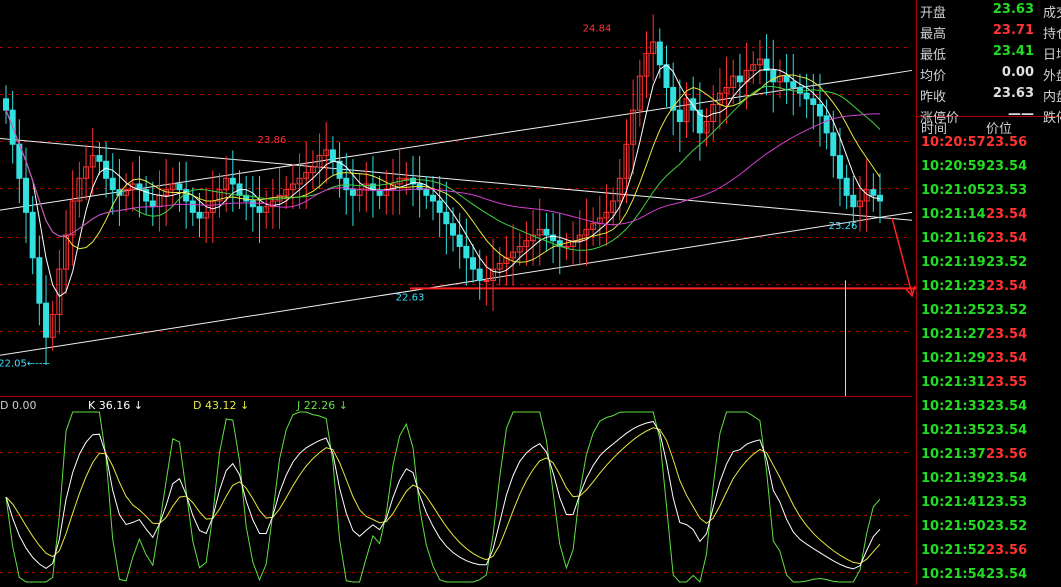  I want to click on tick-time: 10:21:37, so click(953, 454).